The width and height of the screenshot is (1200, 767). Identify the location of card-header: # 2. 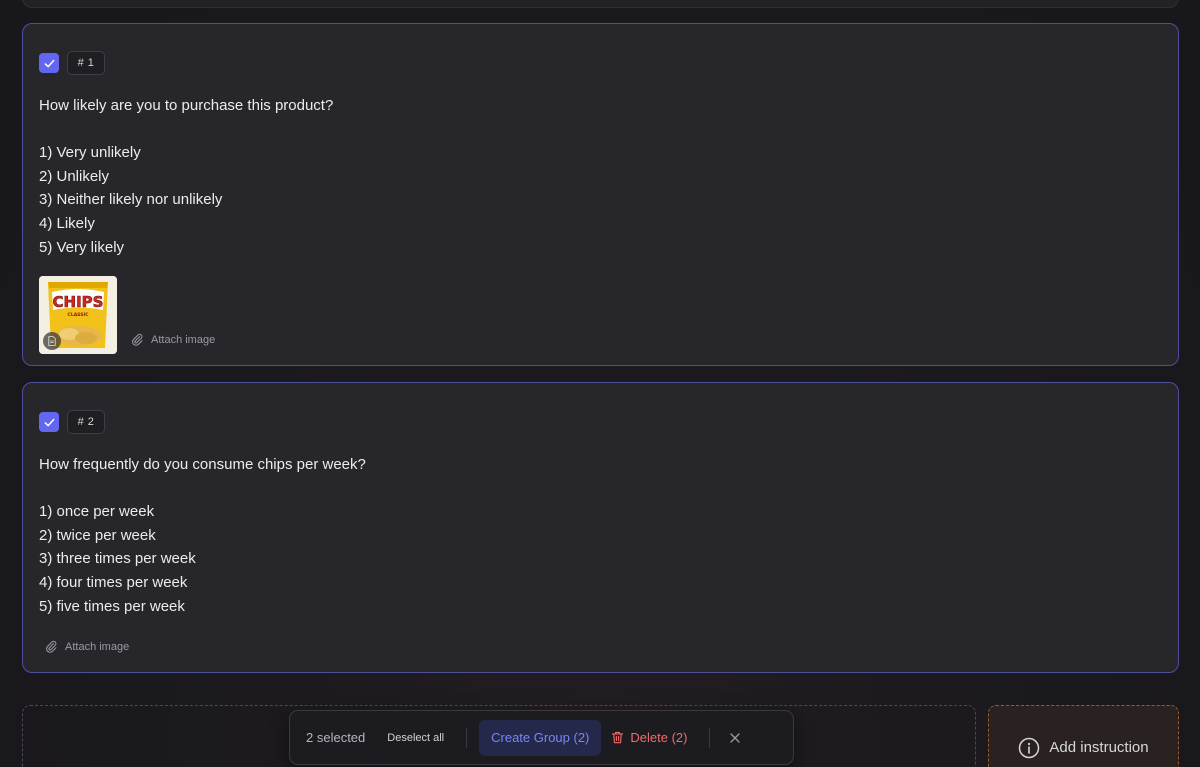
(72, 422).